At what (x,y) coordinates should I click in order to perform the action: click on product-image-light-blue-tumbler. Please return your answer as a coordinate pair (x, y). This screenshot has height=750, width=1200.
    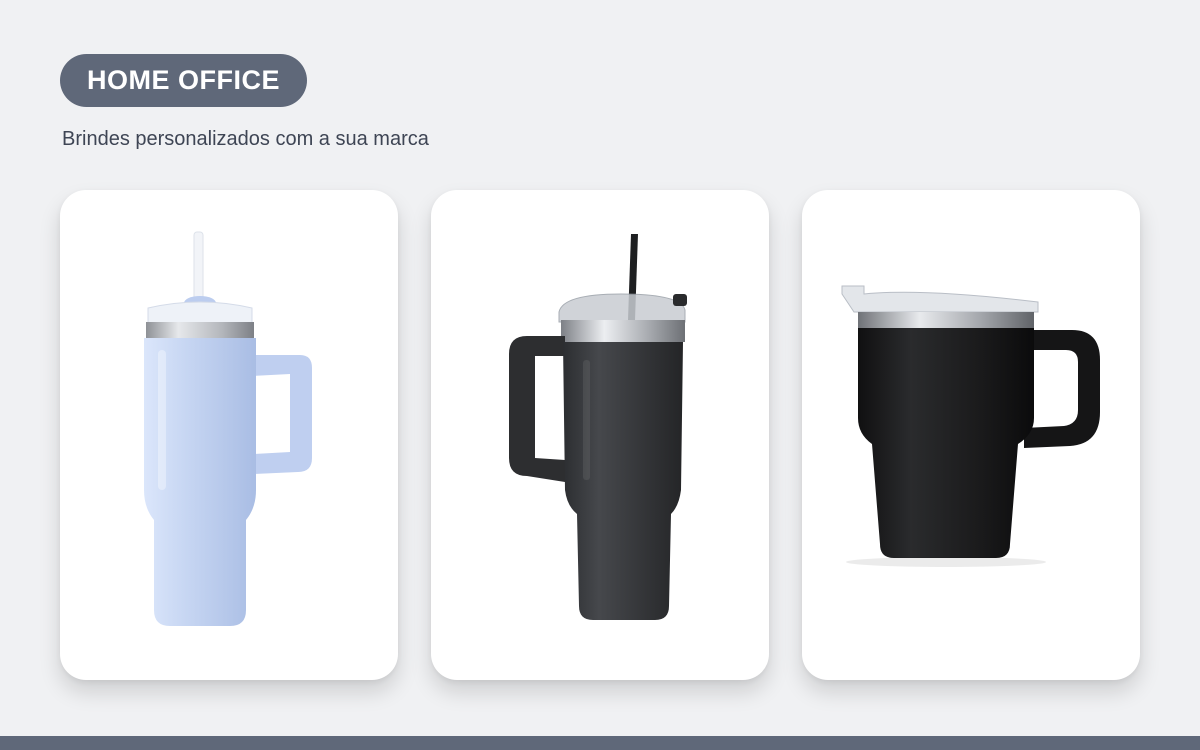
    Looking at the image, I should click on (228, 428).